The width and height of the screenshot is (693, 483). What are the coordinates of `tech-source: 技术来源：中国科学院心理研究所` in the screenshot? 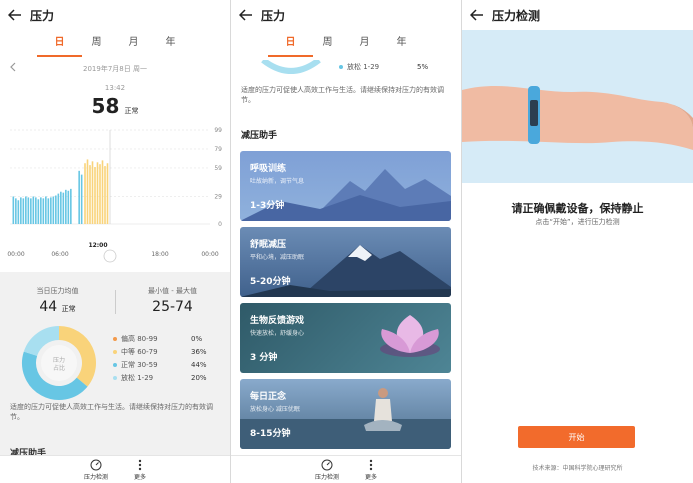 It's located at (577, 468).